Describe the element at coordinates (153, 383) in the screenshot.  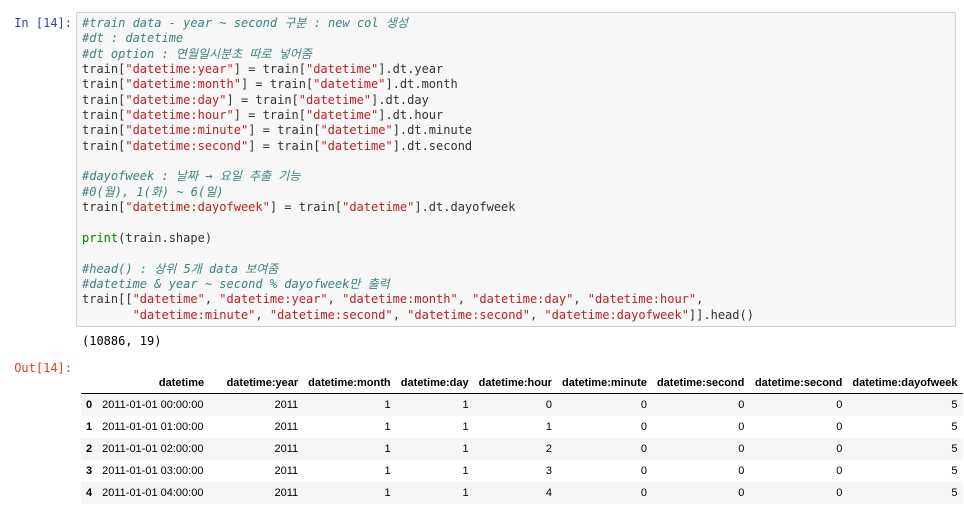
I see `column-header: datetime` at that location.